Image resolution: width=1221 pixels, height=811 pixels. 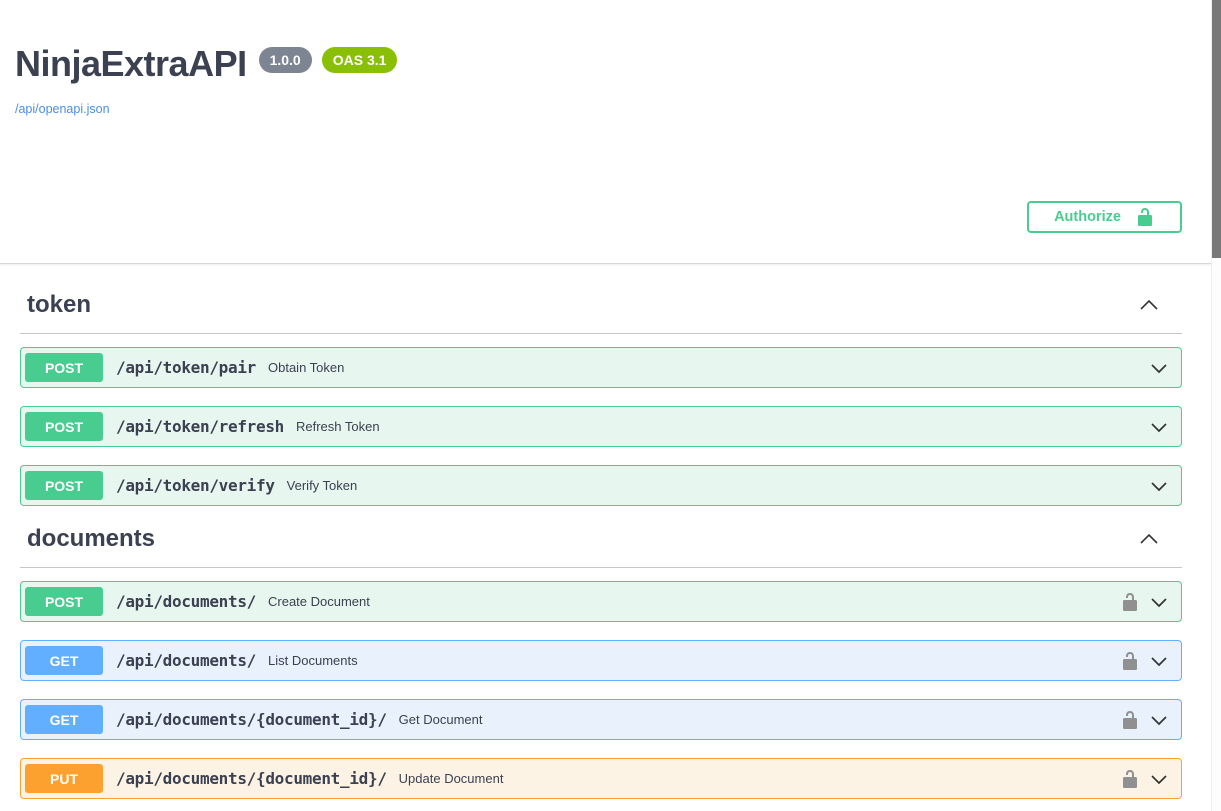 What do you see at coordinates (1216, 129) in the screenshot?
I see `scrollbar-thumb` at bounding box center [1216, 129].